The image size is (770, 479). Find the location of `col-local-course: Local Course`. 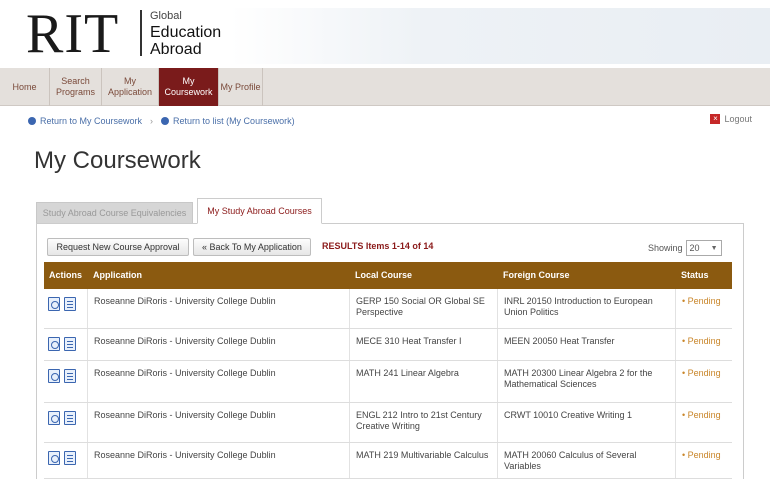

col-local-course: Local Course is located at coordinates (424, 275).